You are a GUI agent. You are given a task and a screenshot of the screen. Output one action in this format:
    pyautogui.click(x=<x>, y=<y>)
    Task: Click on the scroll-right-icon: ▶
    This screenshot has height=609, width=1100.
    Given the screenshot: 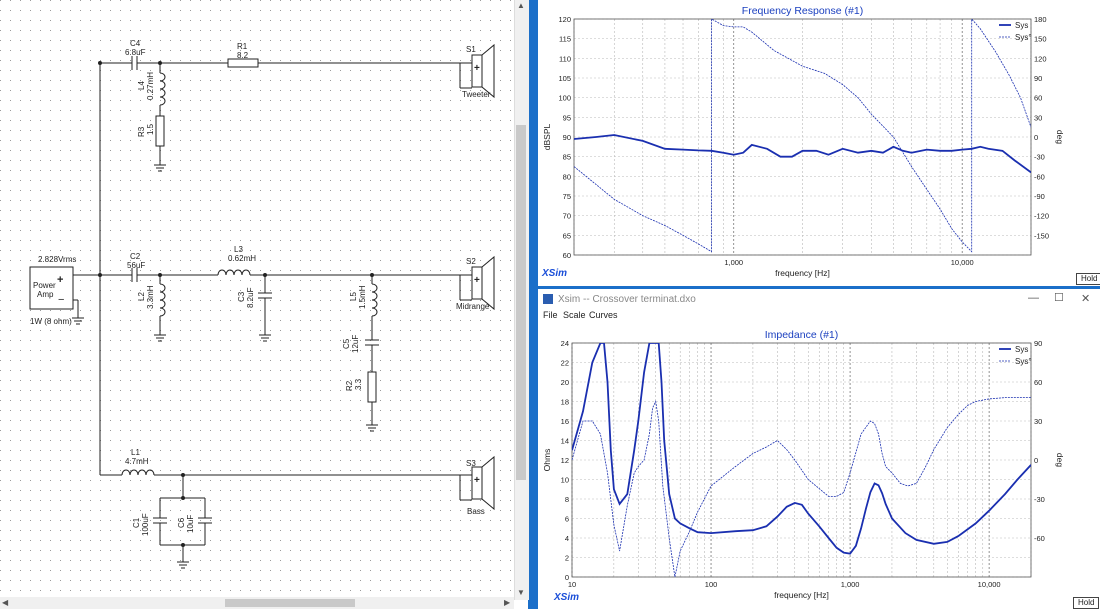 What is the action you would take?
    pyautogui.click(x=507, y=603)
    